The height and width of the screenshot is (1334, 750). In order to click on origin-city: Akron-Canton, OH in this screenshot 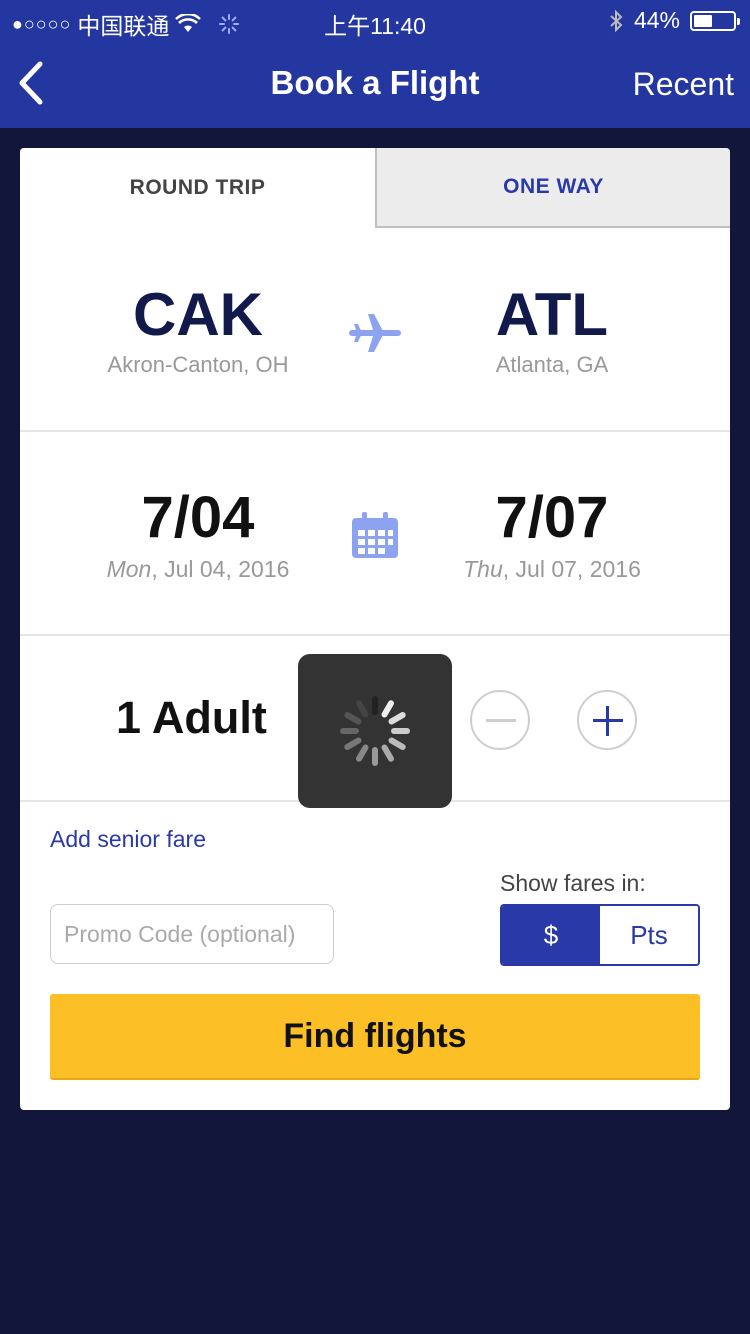, I will do `click(198, 364)`.